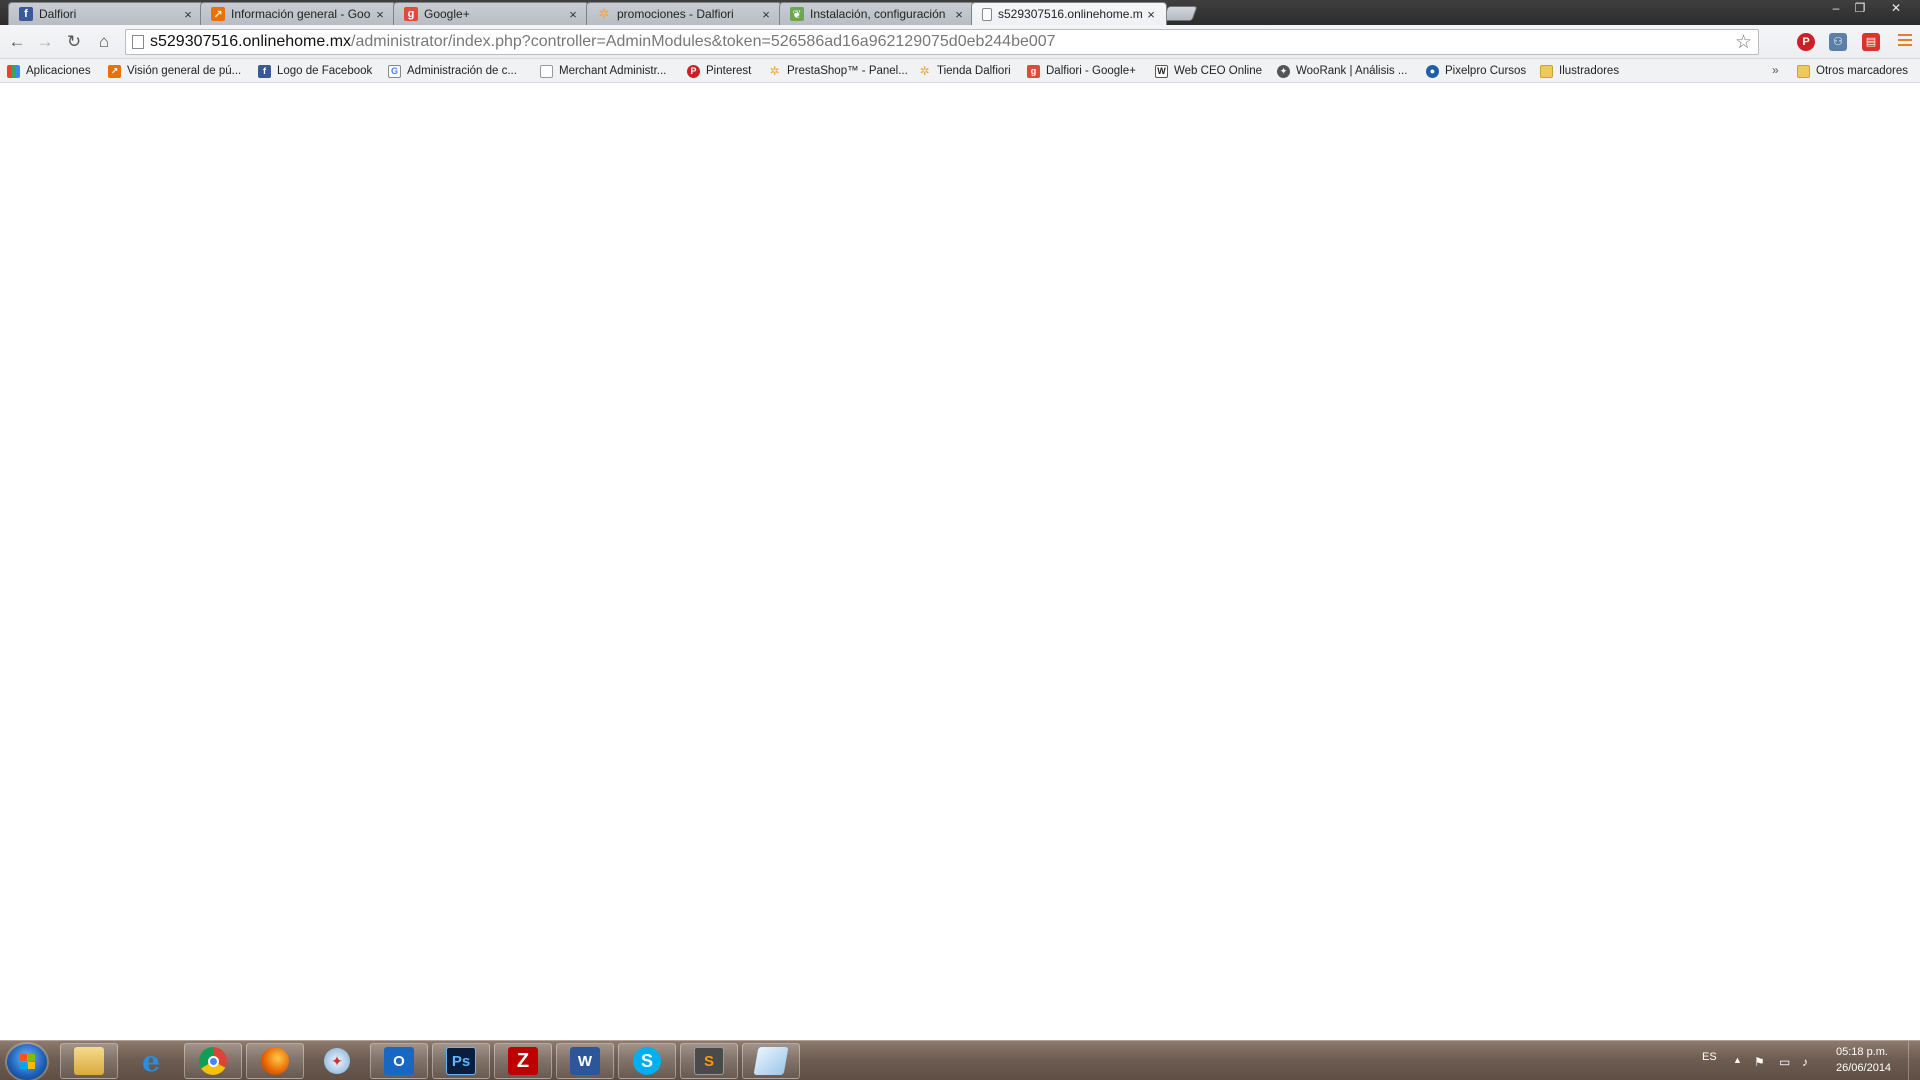 The width and height of the screenshot is (1920, 1080). What do you see at coordinates (301, 14) in the screenshot?
I see `tab-title: Información general - Goo` at bounding box center [301, 14].